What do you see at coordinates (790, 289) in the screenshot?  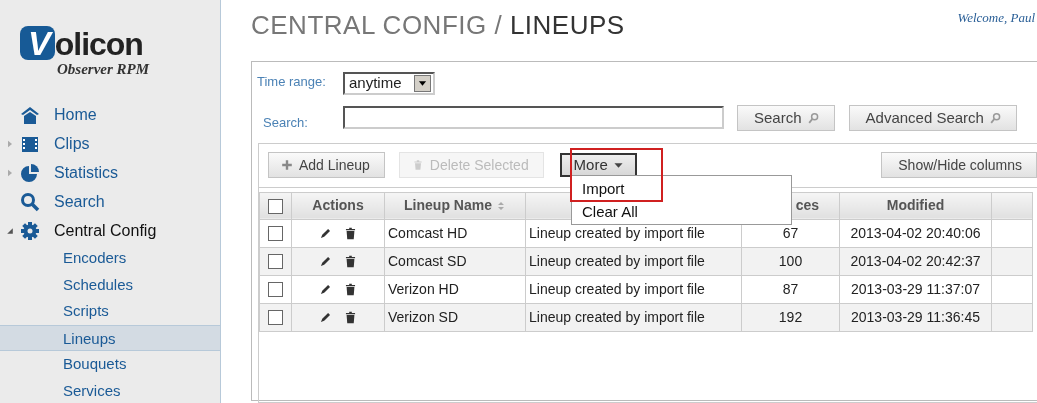 I see `table-cell: 87` at bounding box center [790, 289].